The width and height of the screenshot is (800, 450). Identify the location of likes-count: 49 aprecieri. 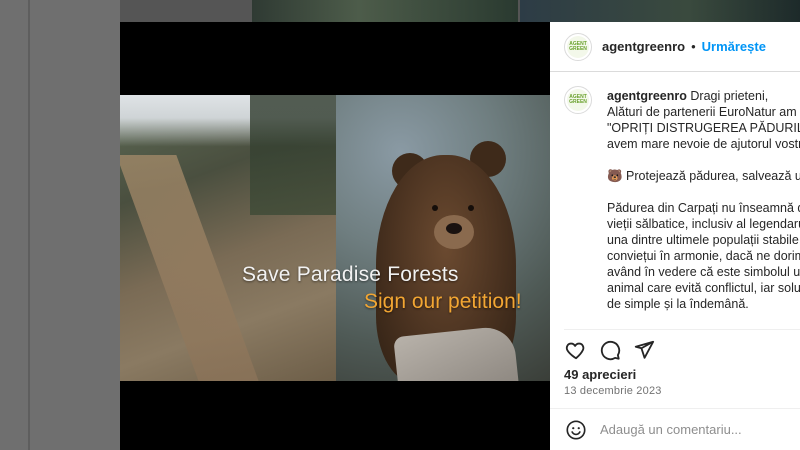
(600, 374).